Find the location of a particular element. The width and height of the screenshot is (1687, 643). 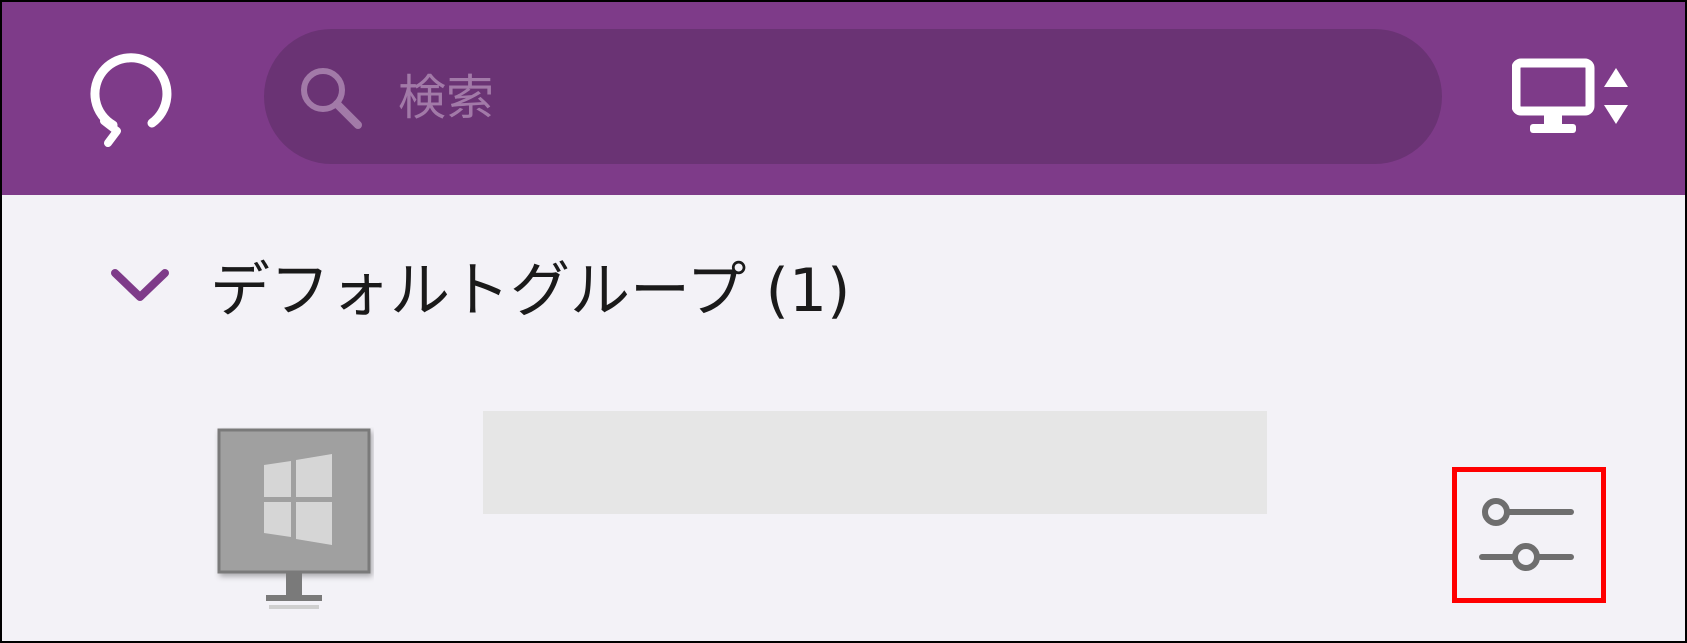

search-bar is located at coordinates (853, 96).